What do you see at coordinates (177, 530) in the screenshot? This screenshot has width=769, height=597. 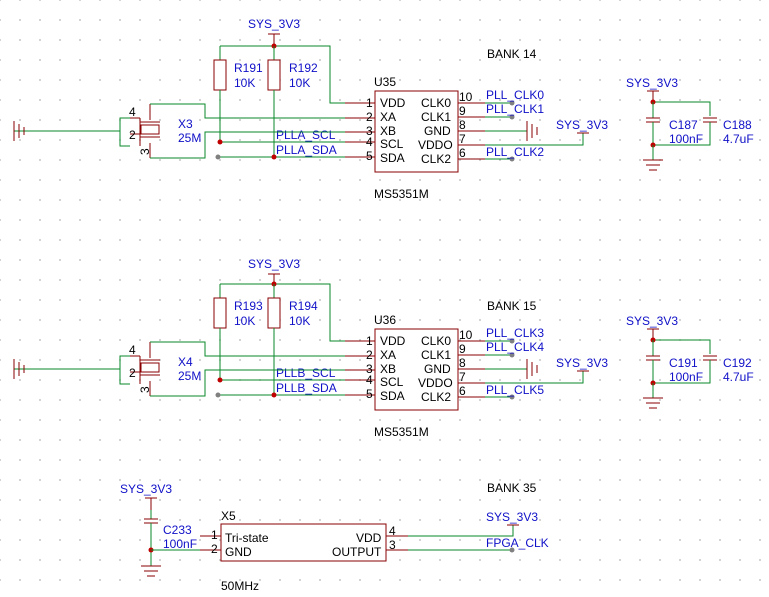 I see `cap-ref: C233` at bounding box center [177, 530].